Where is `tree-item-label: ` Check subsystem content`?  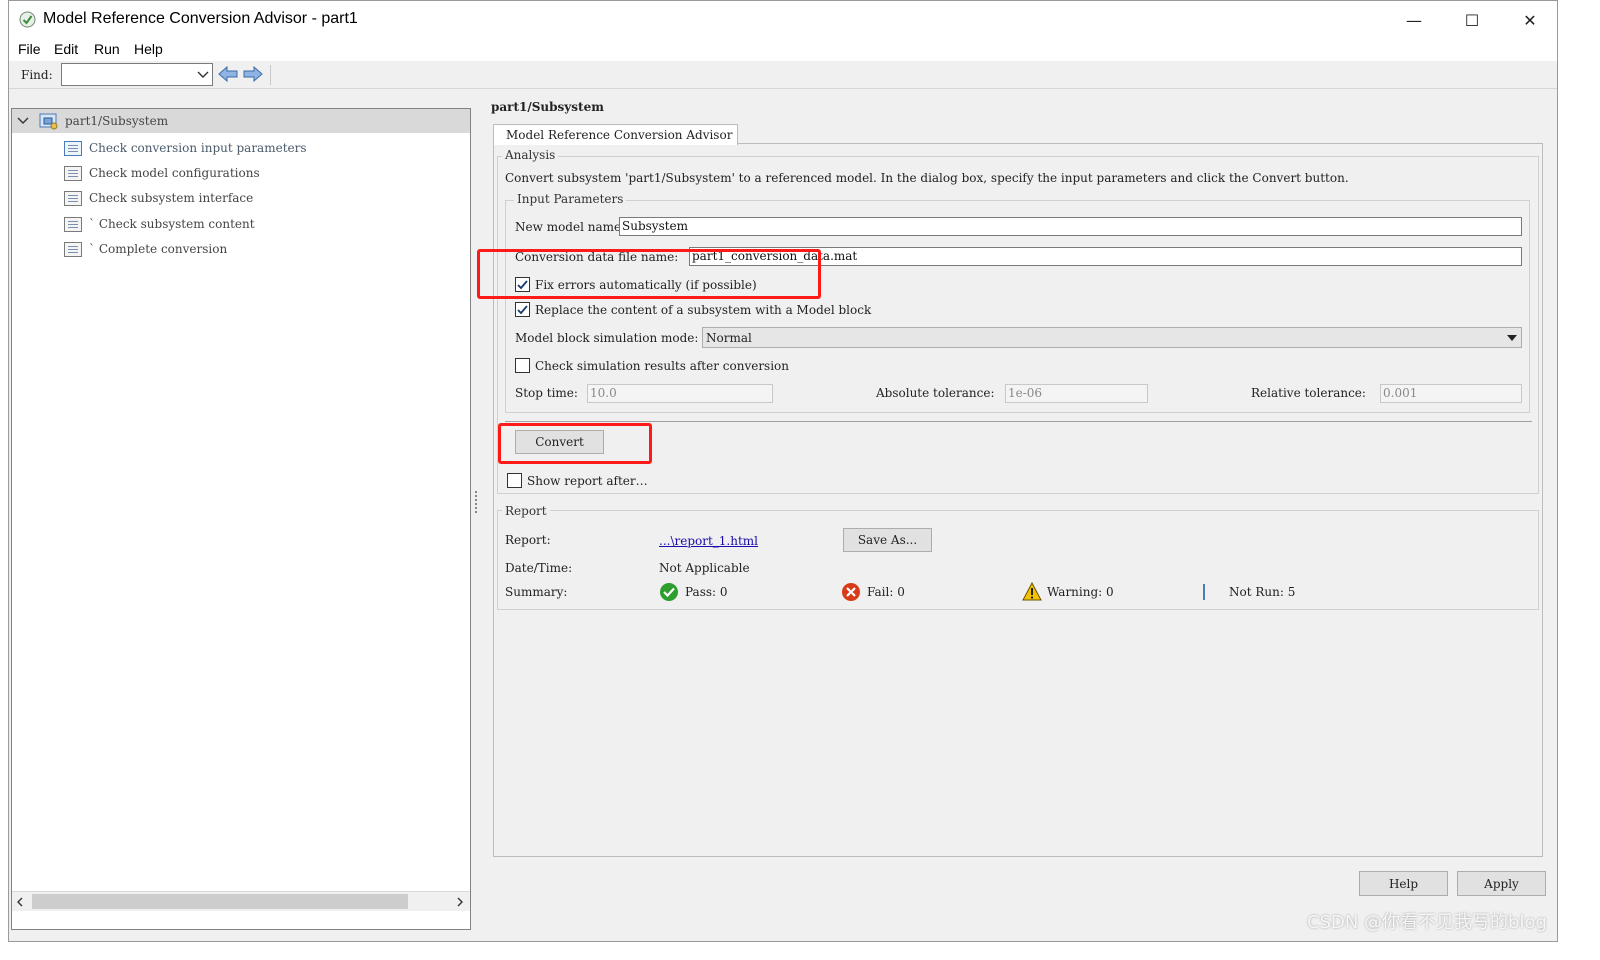 tree-item-label: ` Check subsystem content is located at coordinates (172, 224).